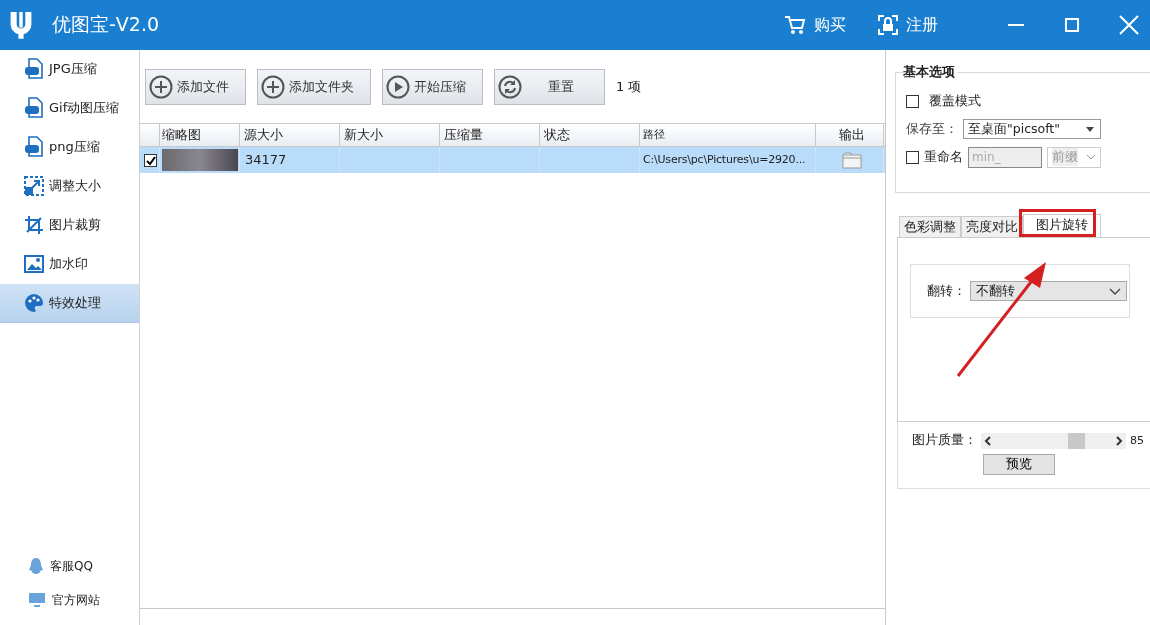 This screenshot has height=625, width=1150. I want to click on column-header: 新大小, so click(390, 135).